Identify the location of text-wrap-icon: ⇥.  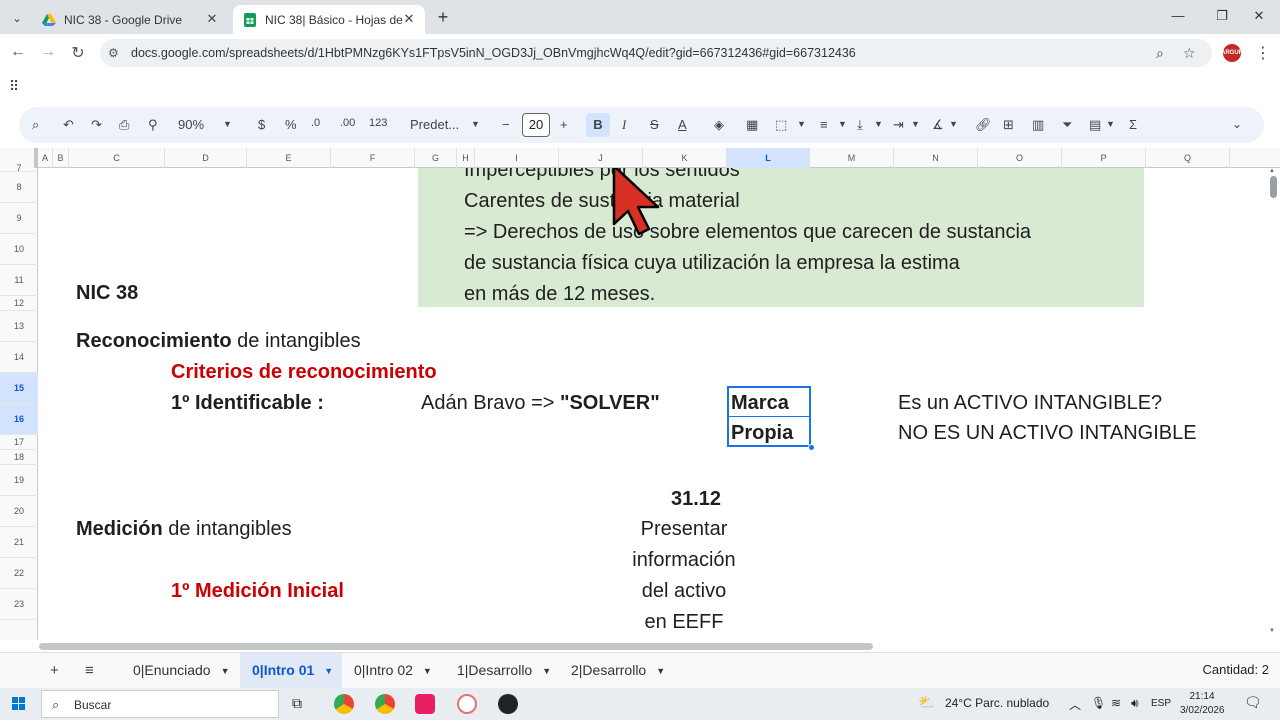
(898, 125).